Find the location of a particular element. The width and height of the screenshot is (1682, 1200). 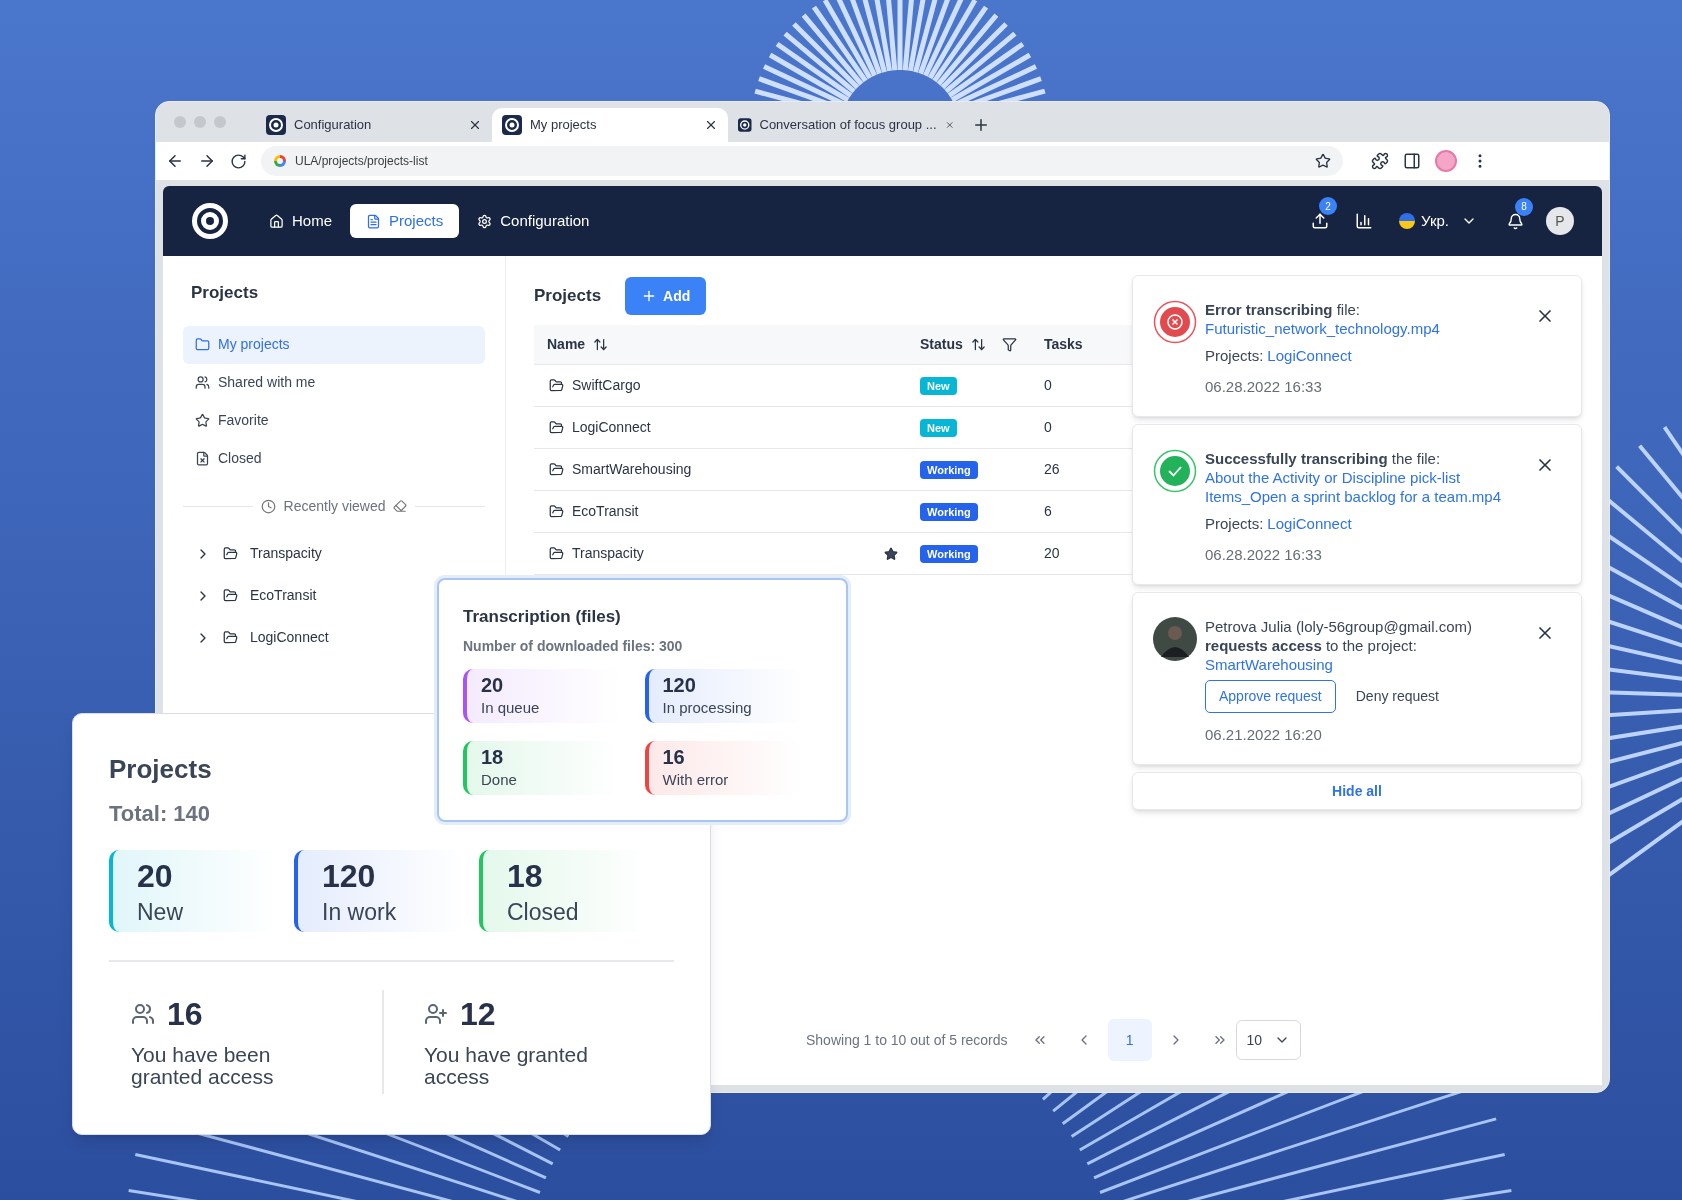

tree-item: EcoTransit is located at coordinates (253, 595).